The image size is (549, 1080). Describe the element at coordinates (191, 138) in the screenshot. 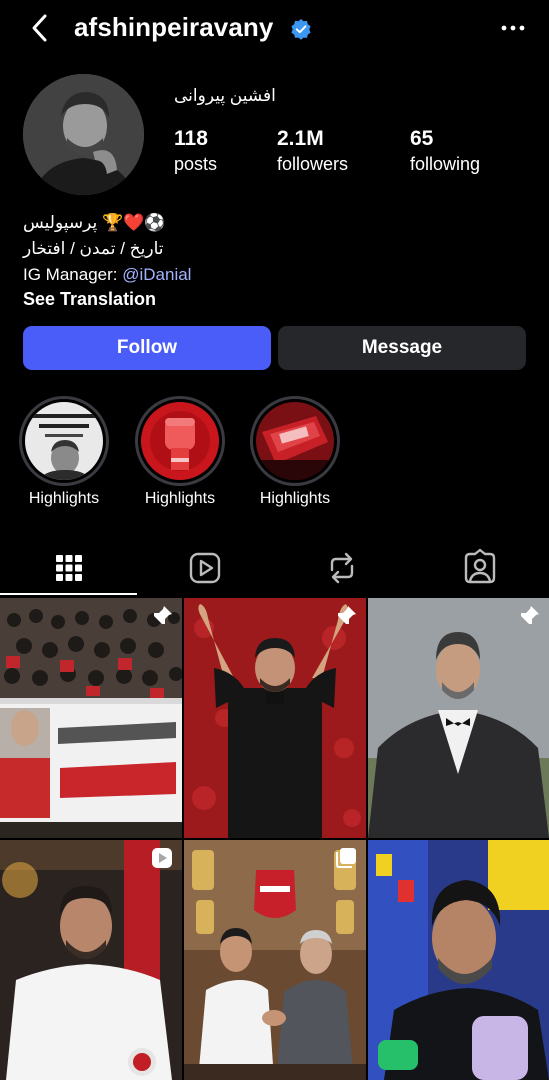

I see `stat-posts-value: 118` at that location.